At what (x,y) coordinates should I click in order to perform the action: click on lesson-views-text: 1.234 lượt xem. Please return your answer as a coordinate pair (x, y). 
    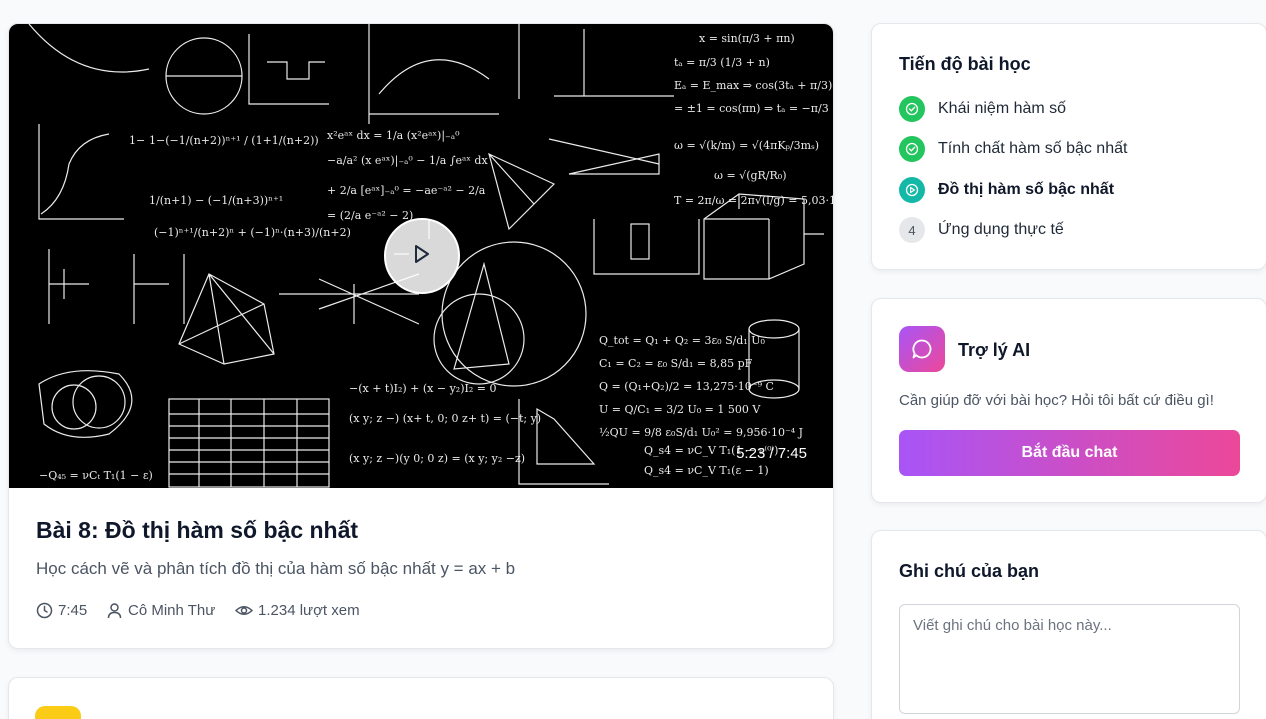
    Looking at the image, I should click on (309, 610).